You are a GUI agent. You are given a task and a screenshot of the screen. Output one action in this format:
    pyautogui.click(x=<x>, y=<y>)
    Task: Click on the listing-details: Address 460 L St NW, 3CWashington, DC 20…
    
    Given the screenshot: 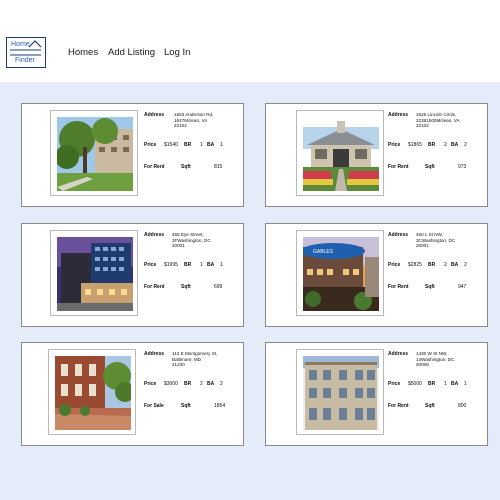 What is the action you would take?
    pyautogui.click(x=438, y=274)
    